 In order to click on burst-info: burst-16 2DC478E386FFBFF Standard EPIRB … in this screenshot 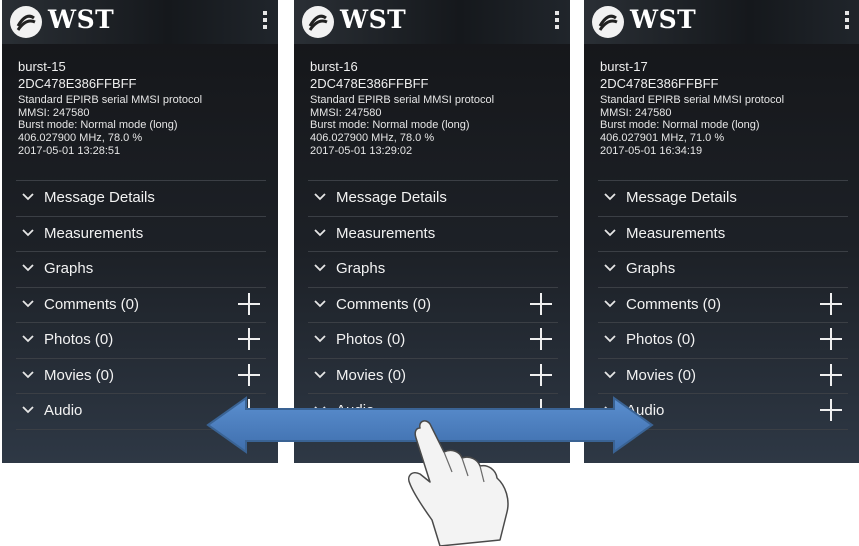, I will do `click(432, 101)`.